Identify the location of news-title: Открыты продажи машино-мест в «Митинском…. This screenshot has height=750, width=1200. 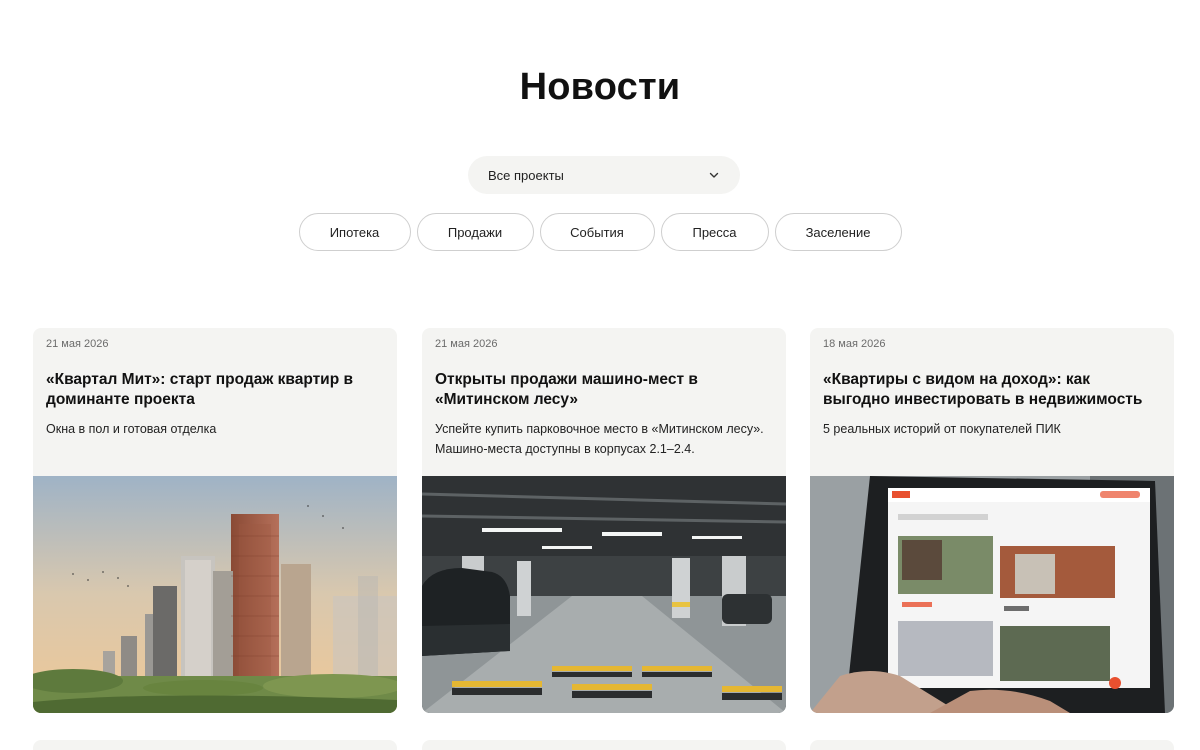
(602, 390).